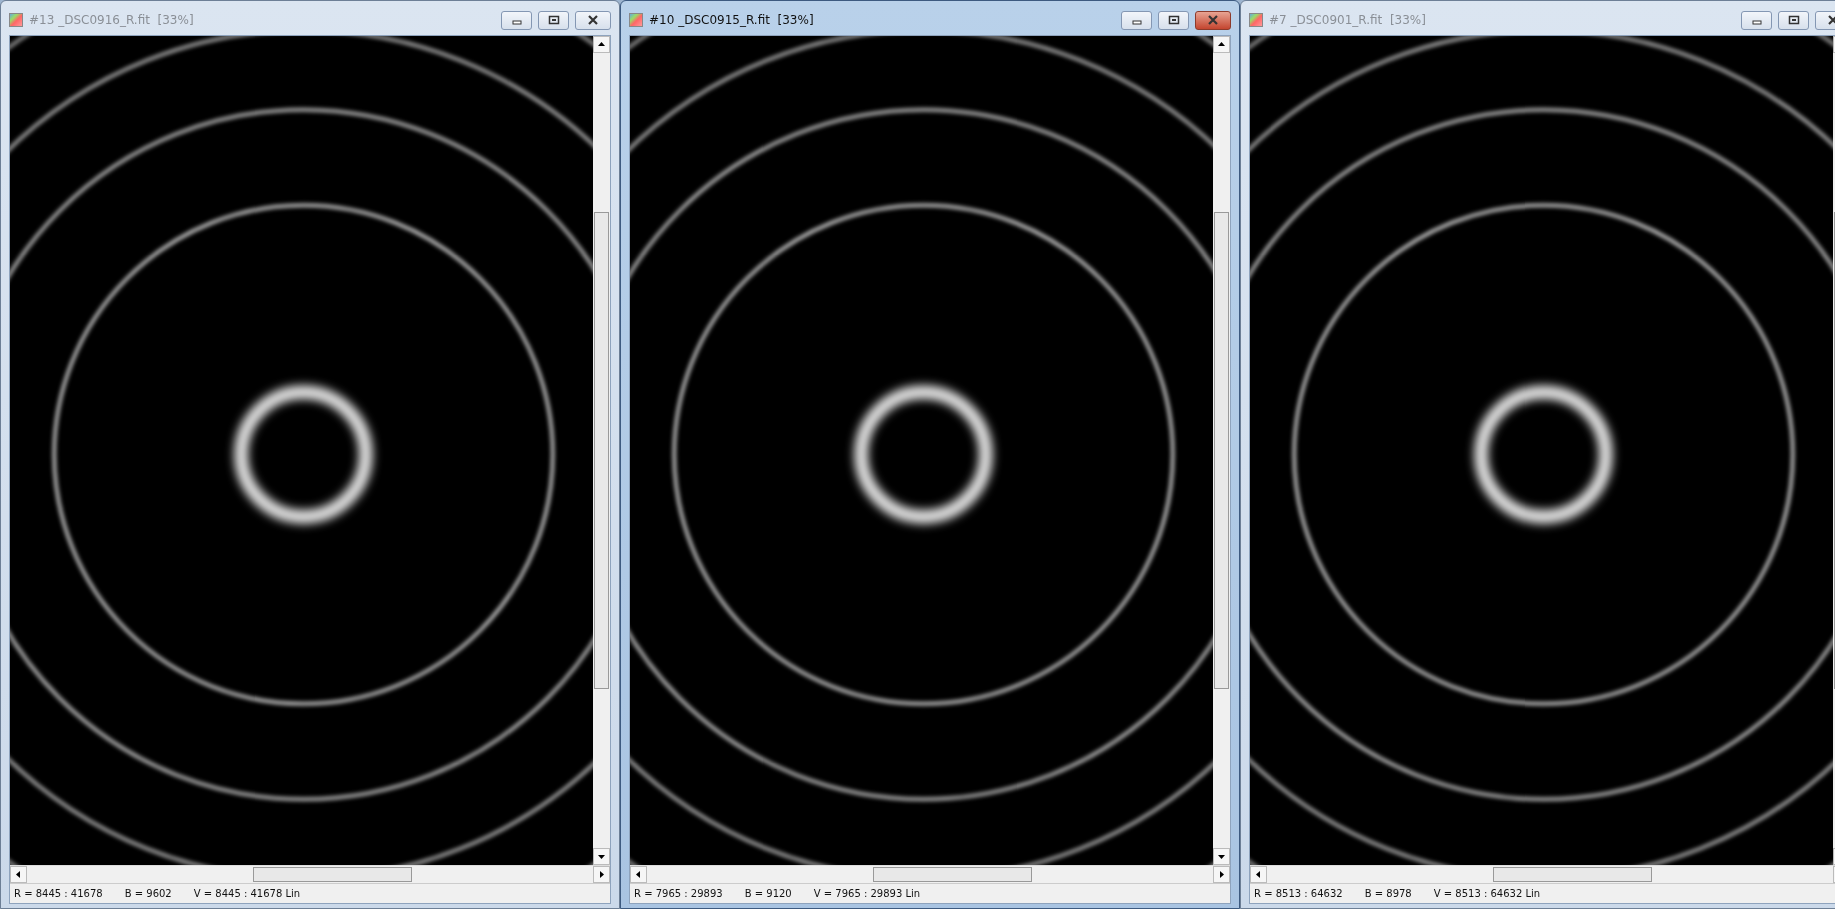 Image resolution: width=1835 pixels, height=909 pixels. I want to click on window-title: #7 _DSC0901_R.fit [33%], so click(1348, 20).